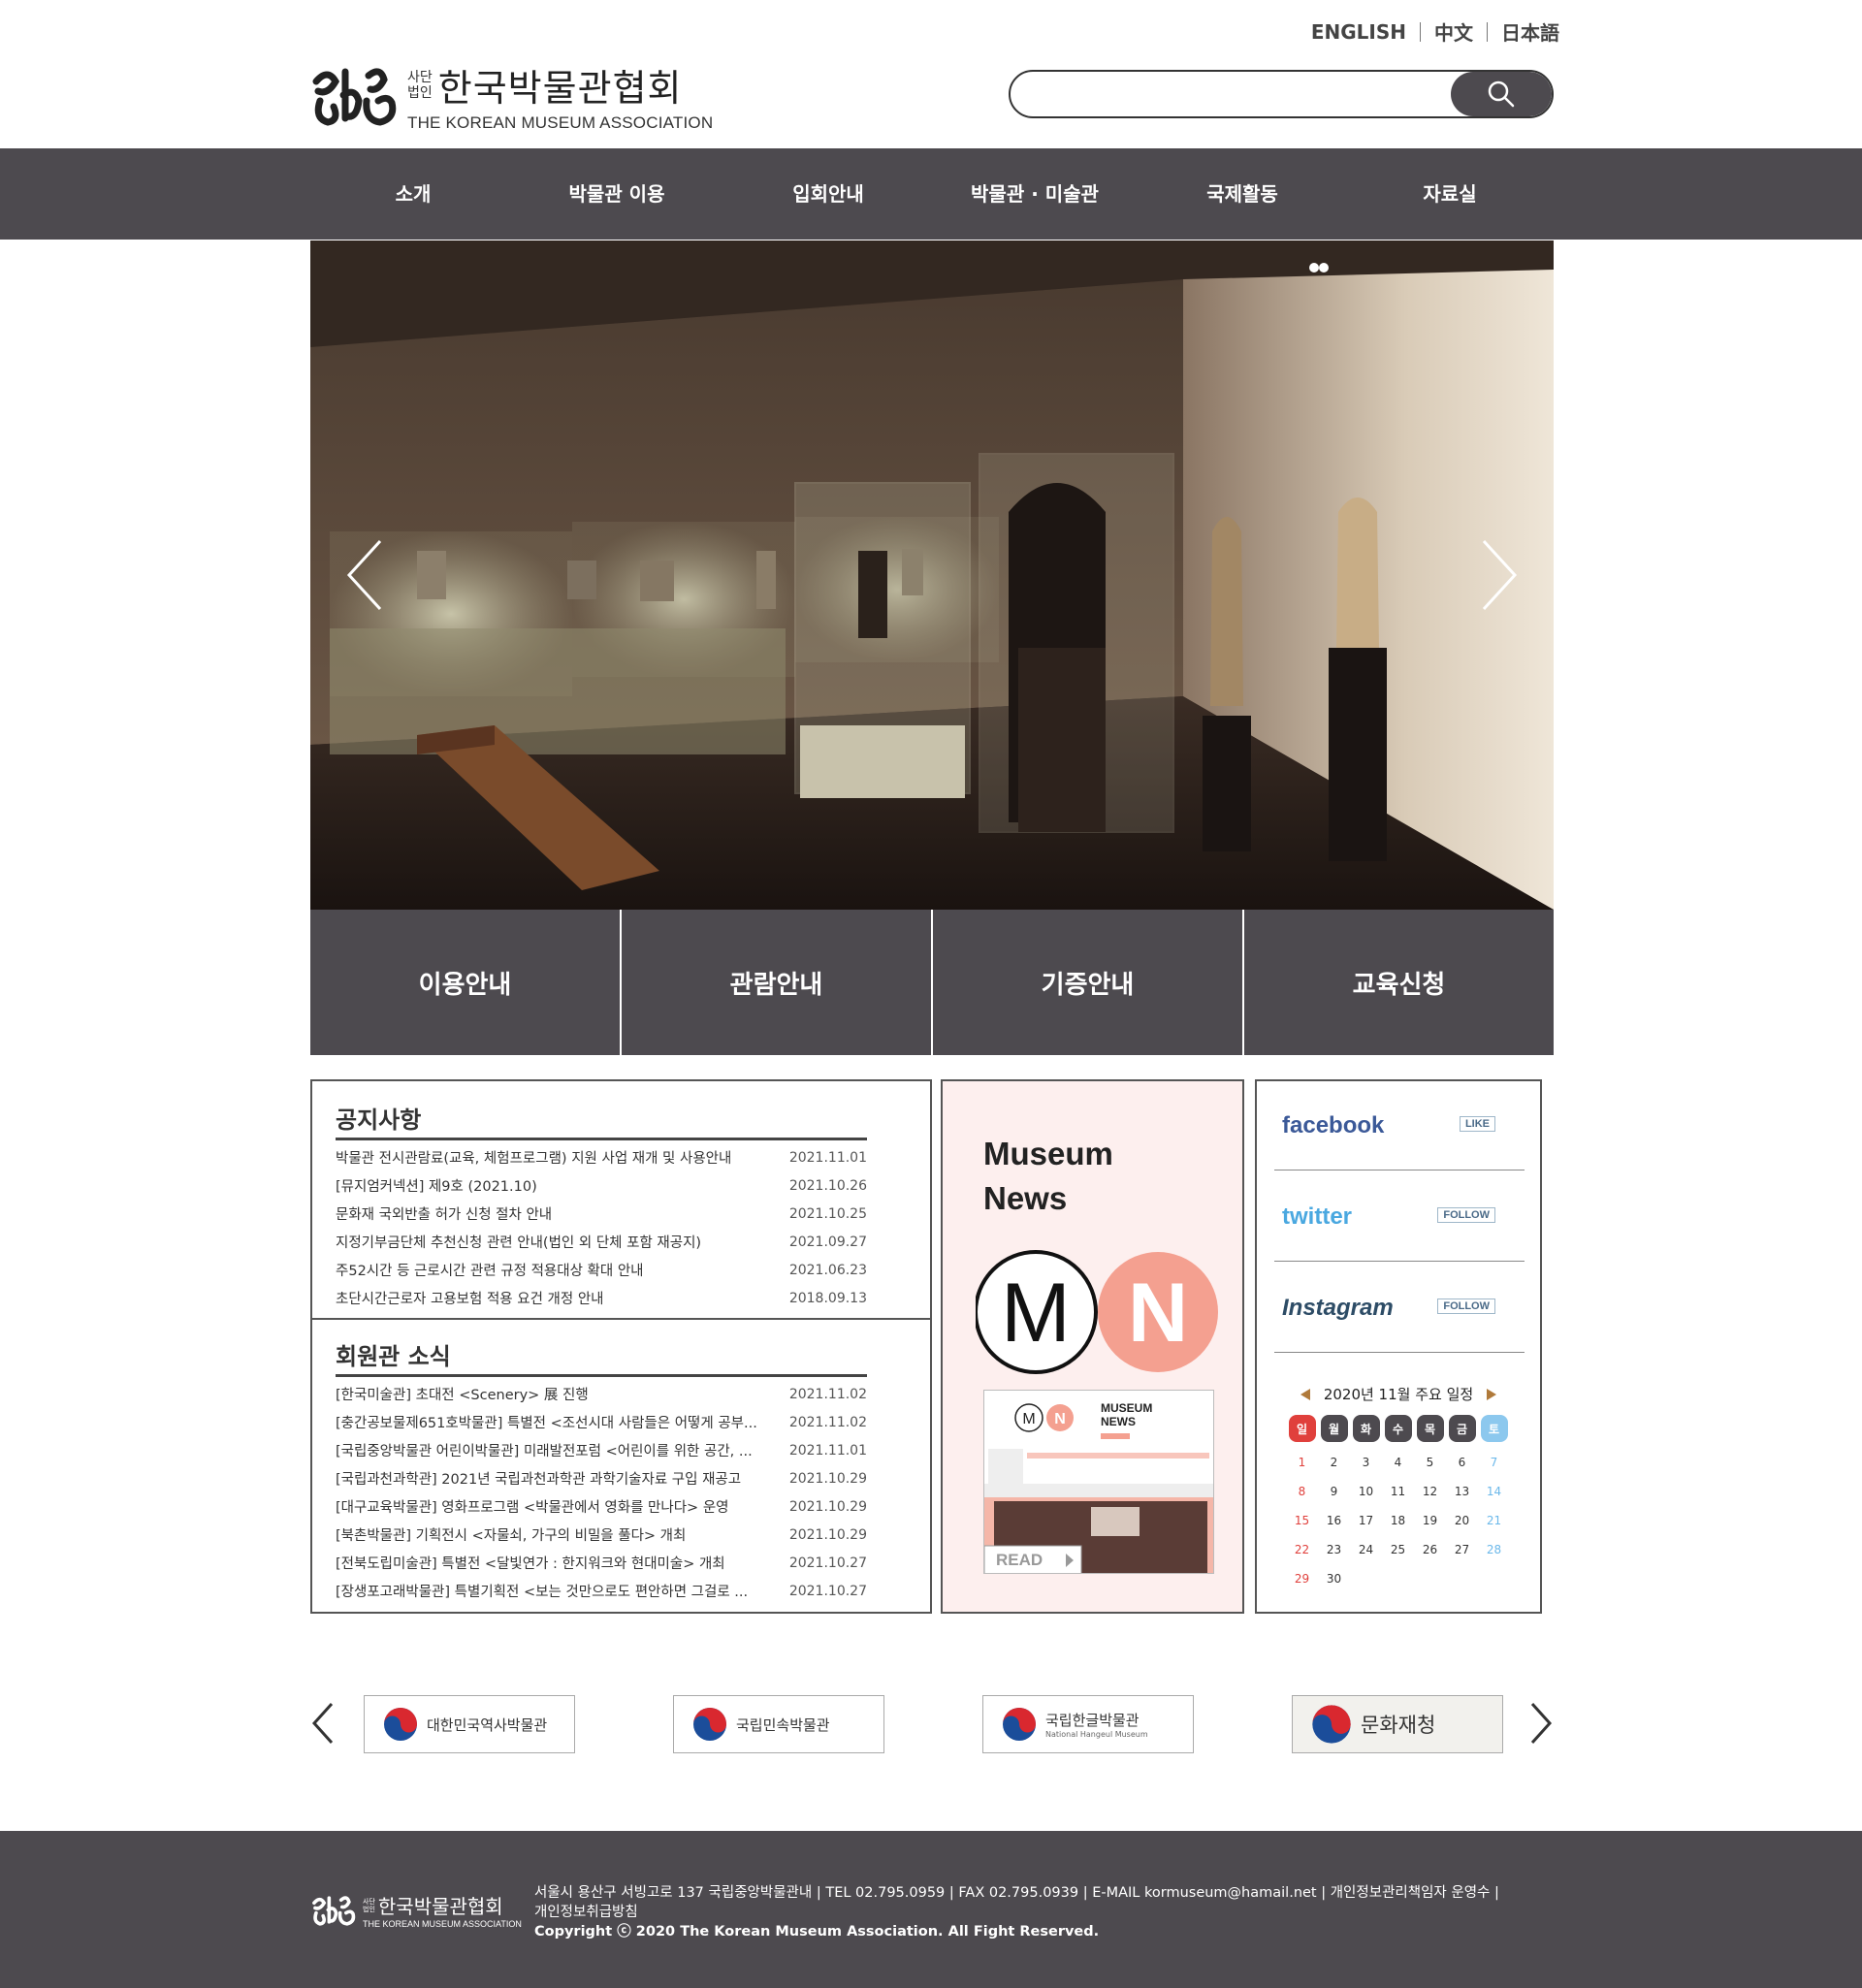 Image resolution: width=1862 pixels, height=1988 pixels. I want to click on calendar-weekday: 수, so click(1398, 1428).